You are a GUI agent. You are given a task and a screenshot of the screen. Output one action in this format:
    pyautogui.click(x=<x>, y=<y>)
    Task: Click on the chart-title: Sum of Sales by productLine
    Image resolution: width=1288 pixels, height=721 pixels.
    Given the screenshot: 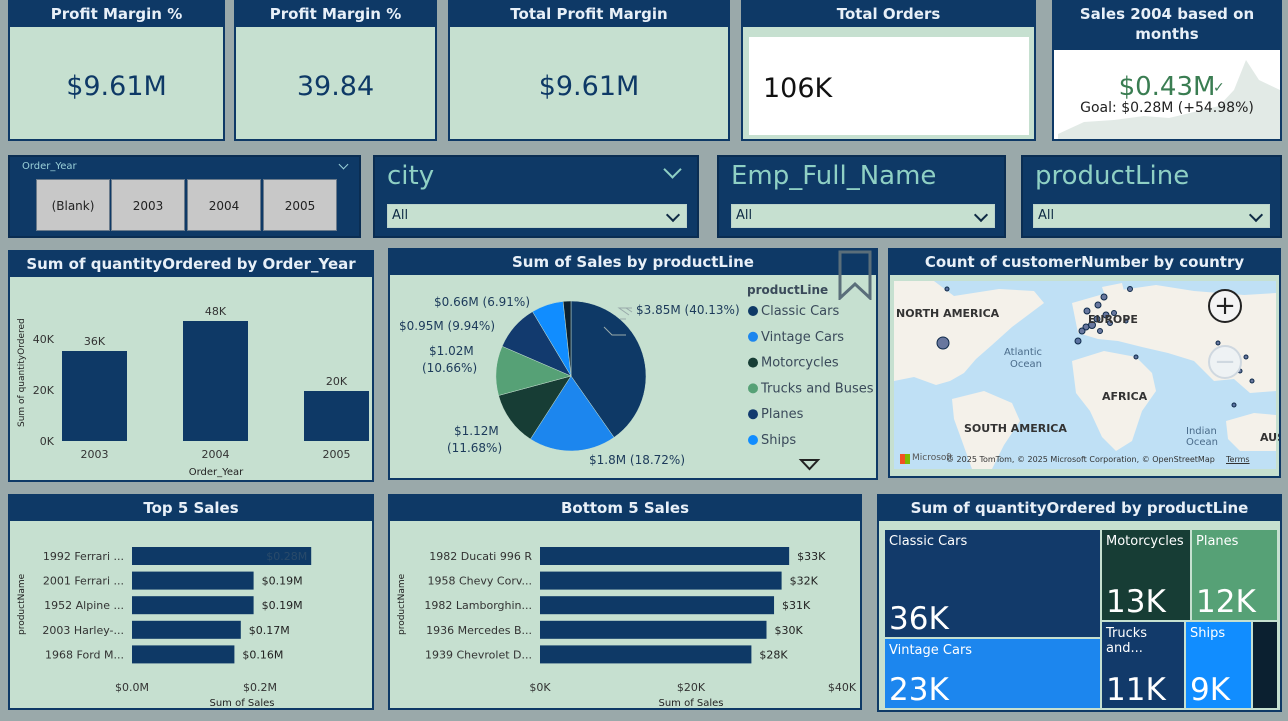 What is the action you would take?
    pyautogui.click(x=633, y=262)
    